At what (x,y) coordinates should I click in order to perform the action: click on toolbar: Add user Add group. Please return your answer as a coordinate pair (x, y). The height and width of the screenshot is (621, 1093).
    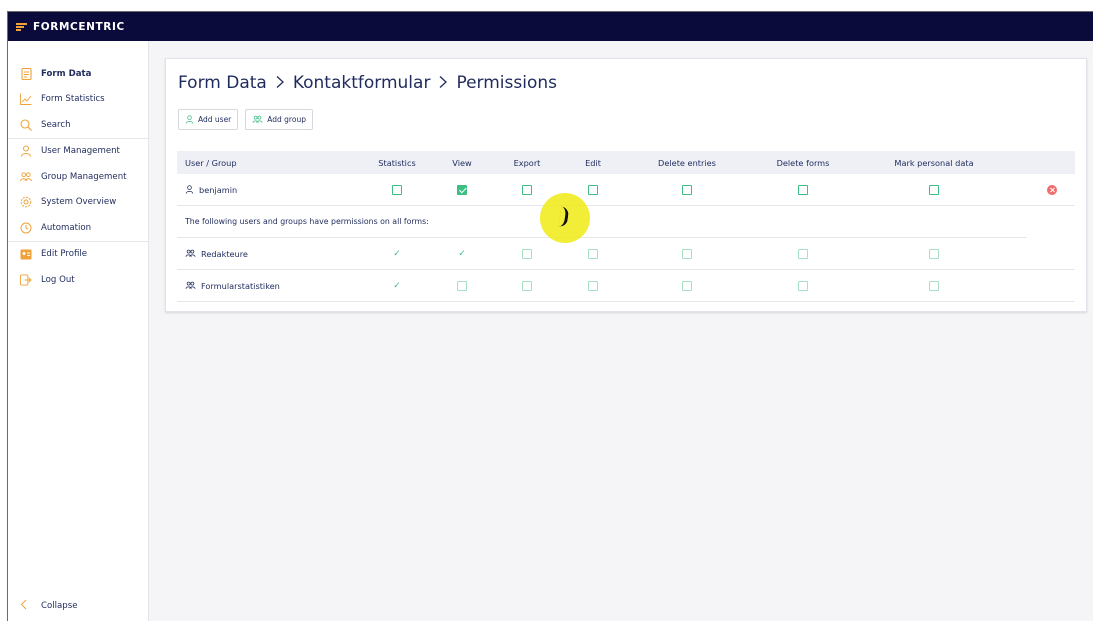
    Looking at the image, I should click on (245, 119).